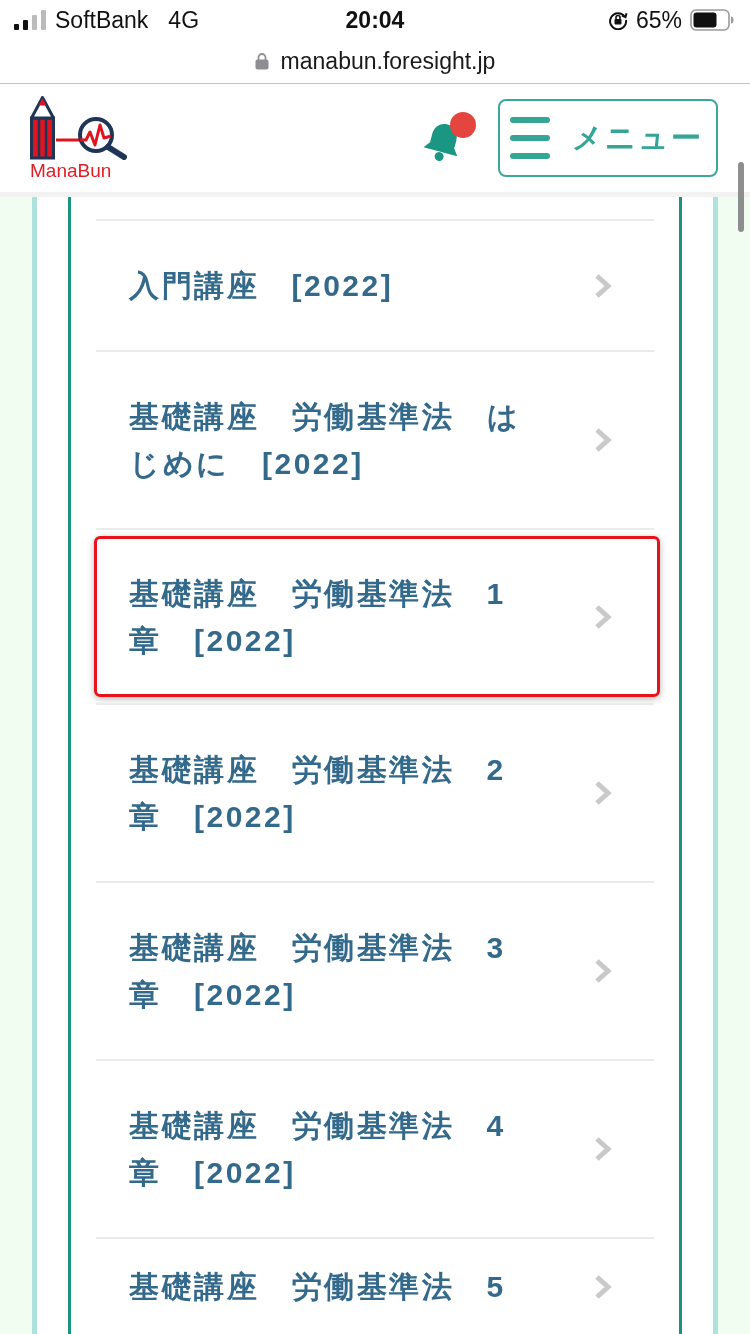  Describe the element at coordinates (184, 20) in the screenshot. I see `network-type: 4G` at that location.